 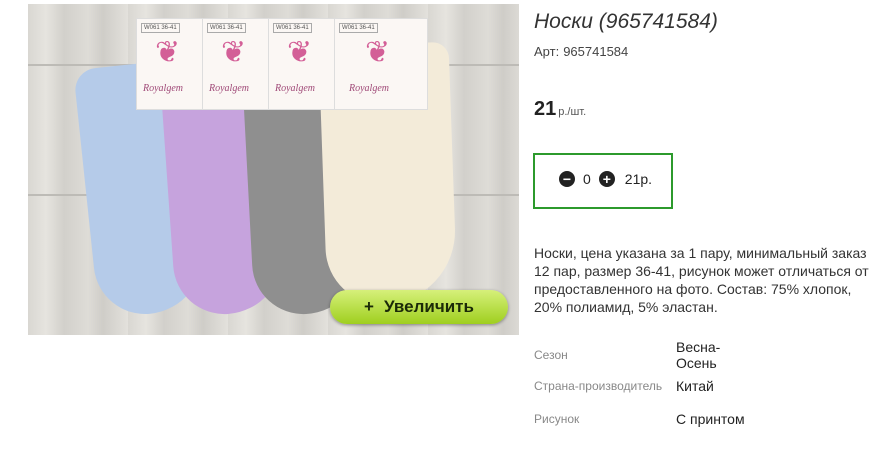 I want to click on sku-label: Арт:, so click(x=547, y=51).